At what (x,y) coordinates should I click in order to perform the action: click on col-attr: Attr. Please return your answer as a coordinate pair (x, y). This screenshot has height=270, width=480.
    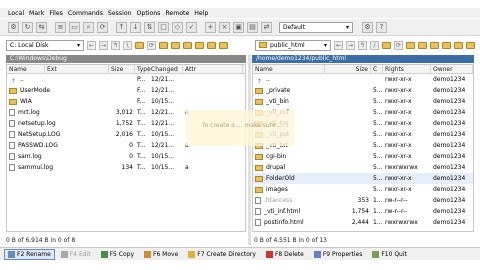
    Looking at the image, I should click on (213, 69).